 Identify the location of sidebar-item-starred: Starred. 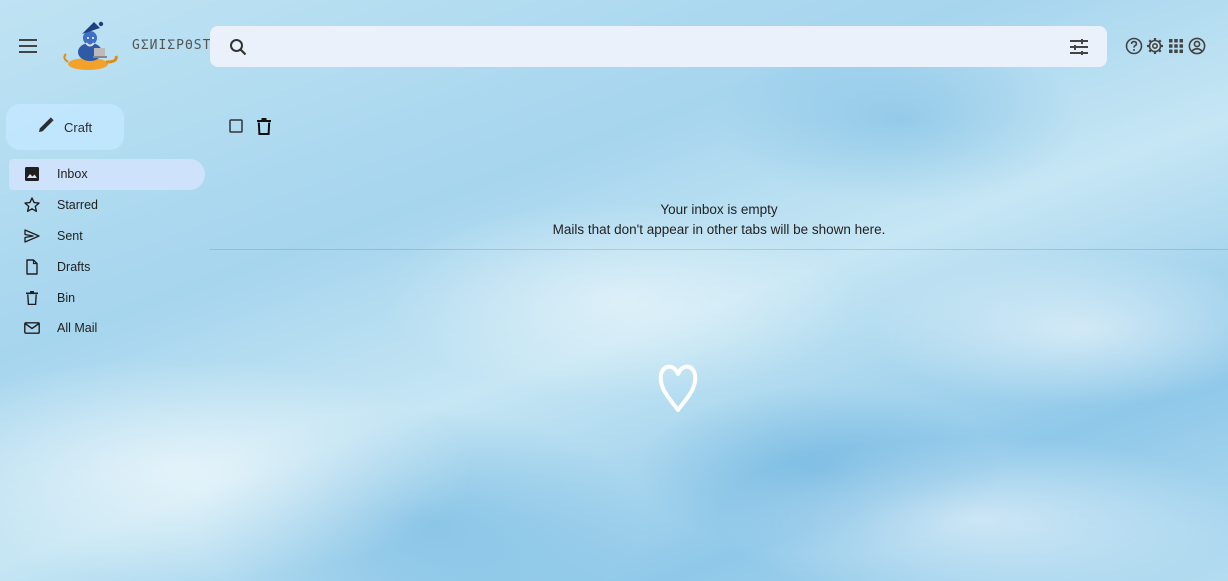
(107, 205).